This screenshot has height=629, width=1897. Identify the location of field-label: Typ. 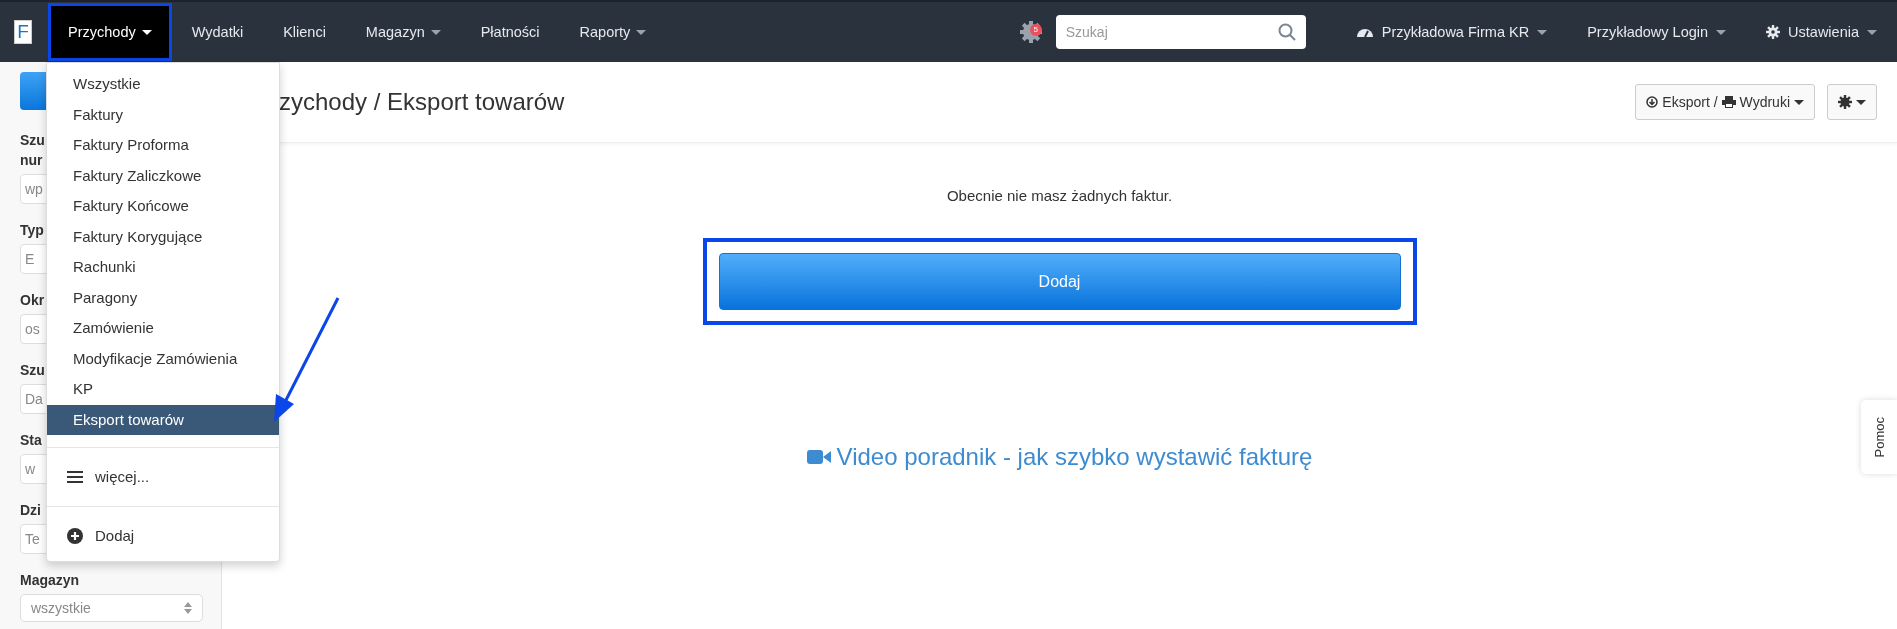
(32, 230).